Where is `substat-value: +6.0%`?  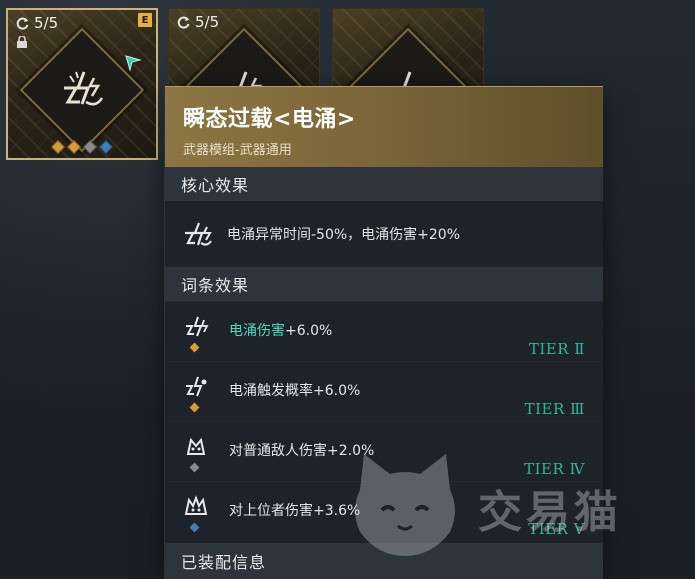 substat-value: +6.0% is located at coordinates (309, 331).